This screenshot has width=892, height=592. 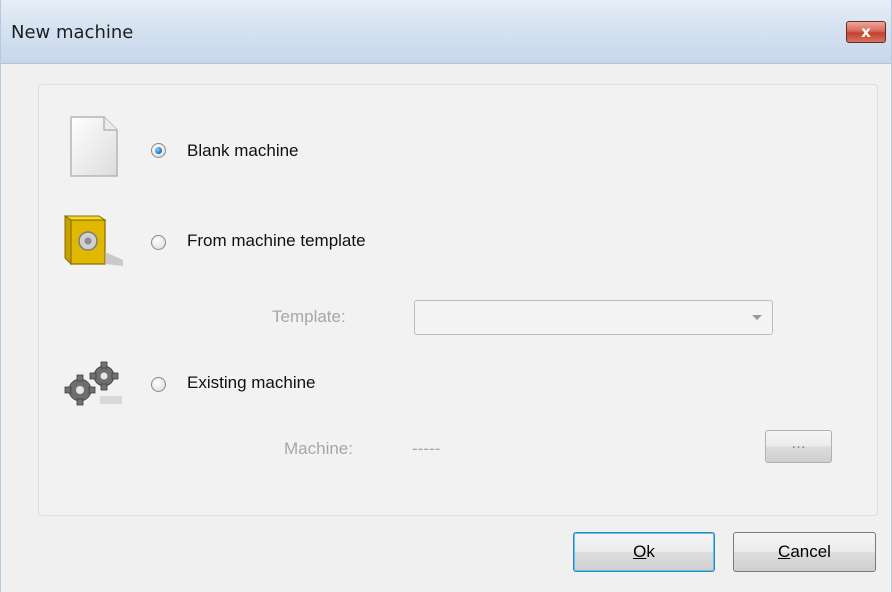 I want to click on ok-label: Ok, so click(x=644, y=552).